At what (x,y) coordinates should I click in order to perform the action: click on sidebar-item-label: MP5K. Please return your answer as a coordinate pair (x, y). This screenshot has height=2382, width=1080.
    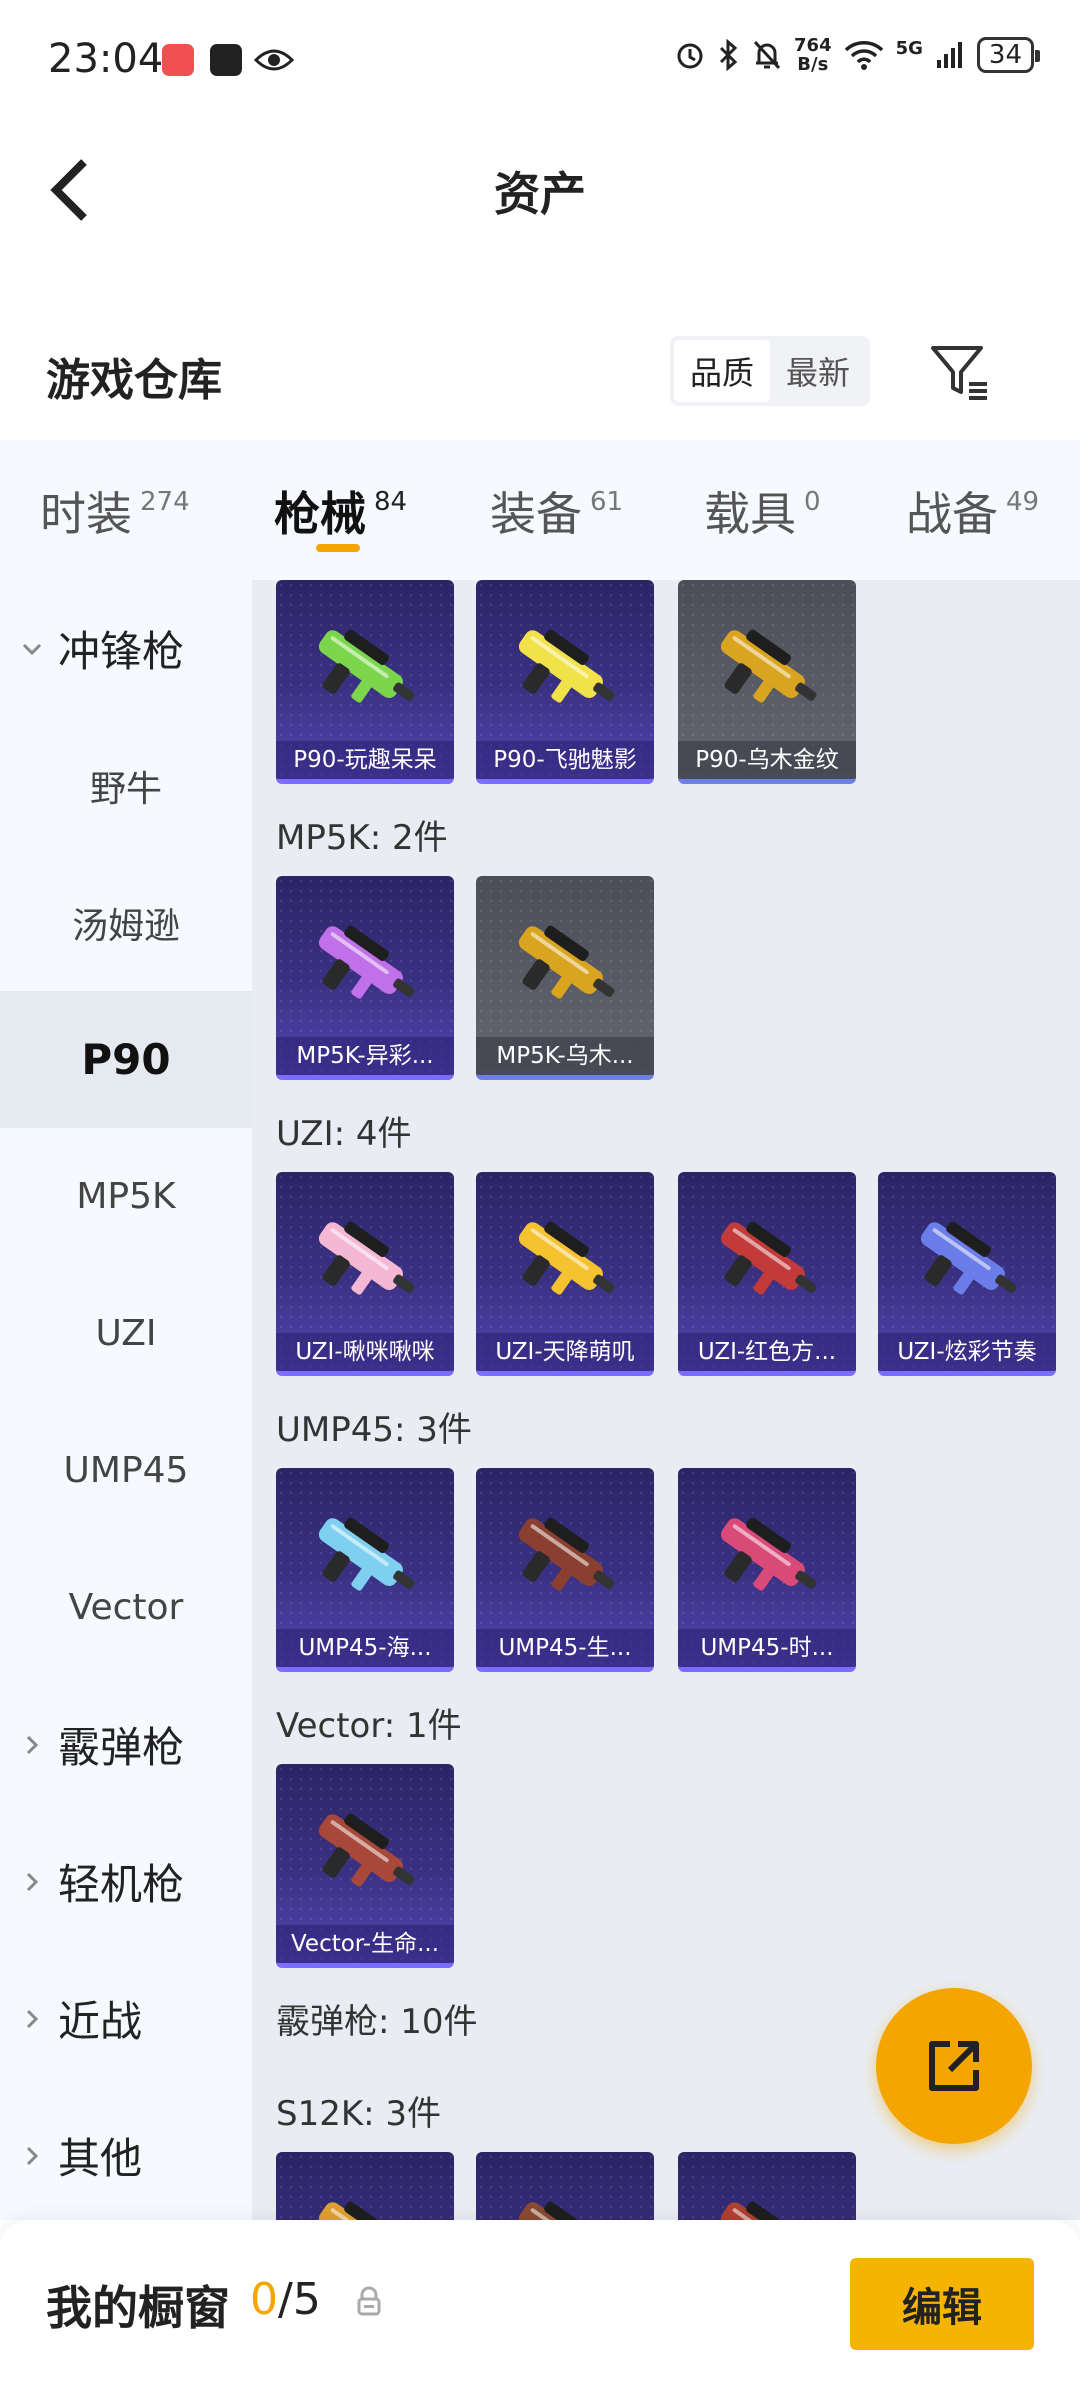
    Looking at the image, I should click on (126, 1196).